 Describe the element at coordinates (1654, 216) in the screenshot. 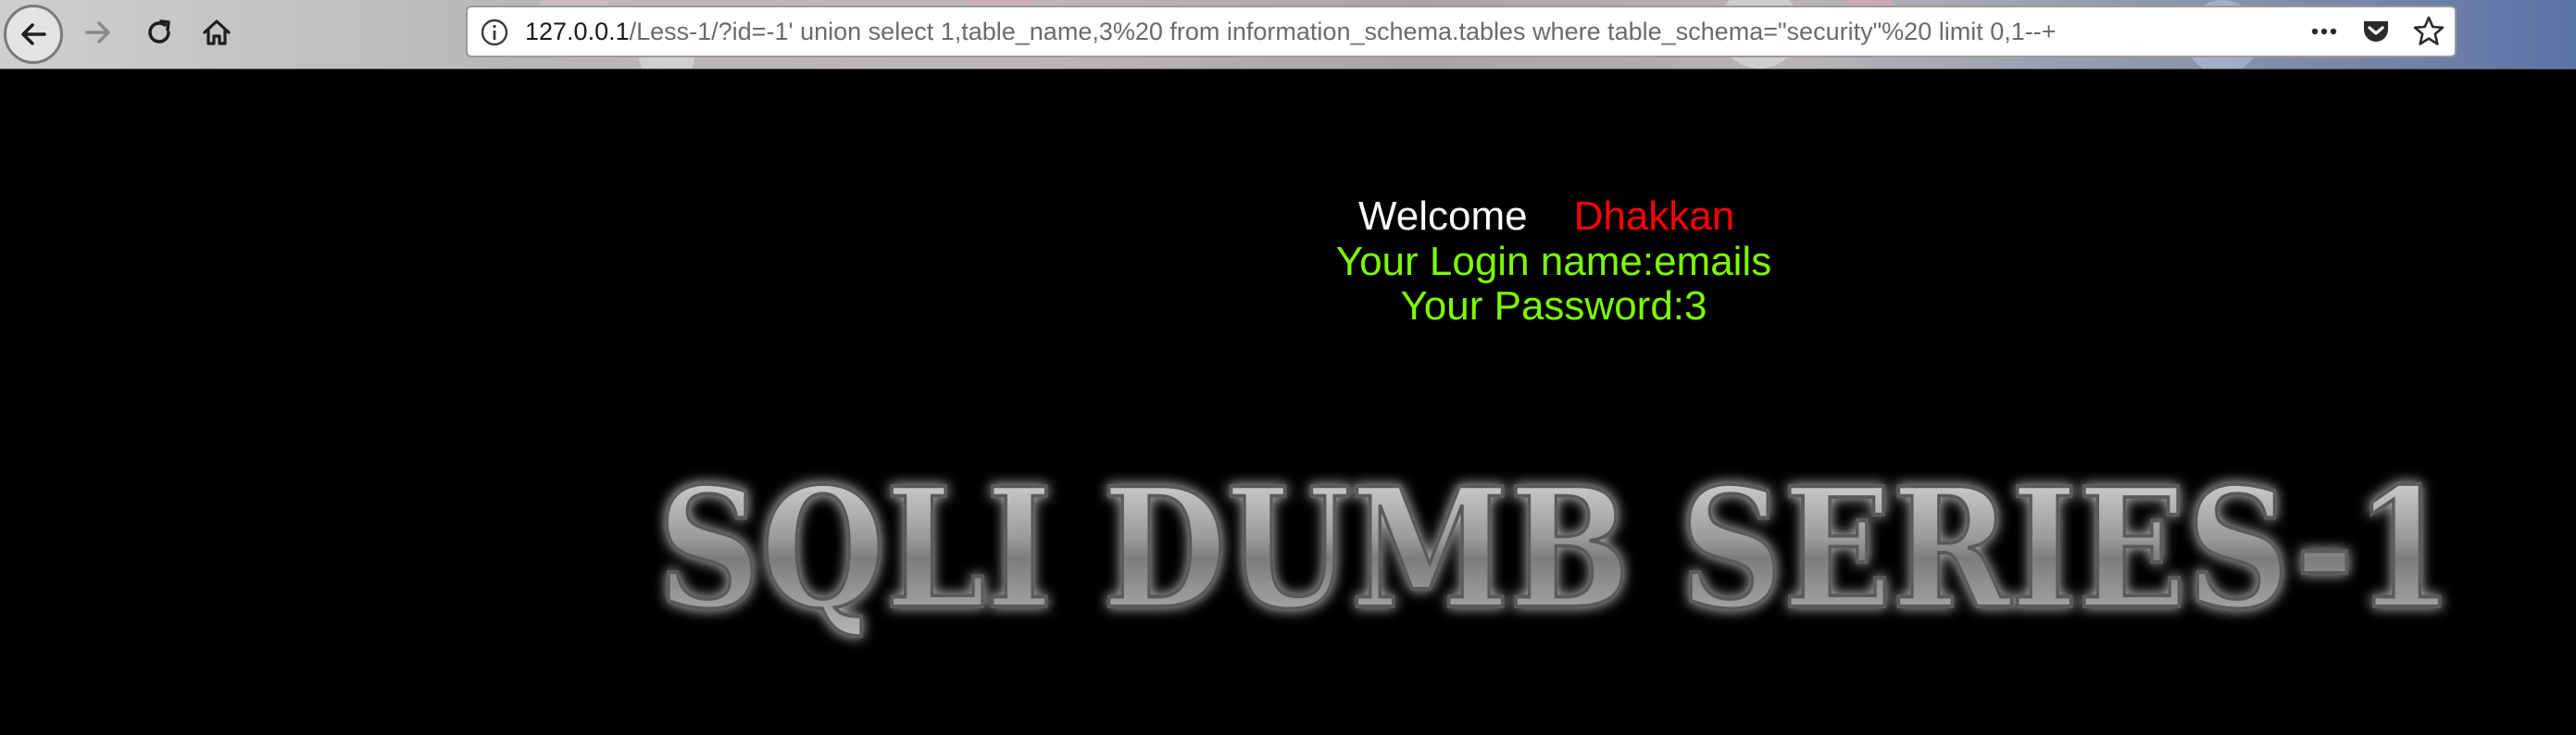

I see `user-name: Dhakkan` at that location.